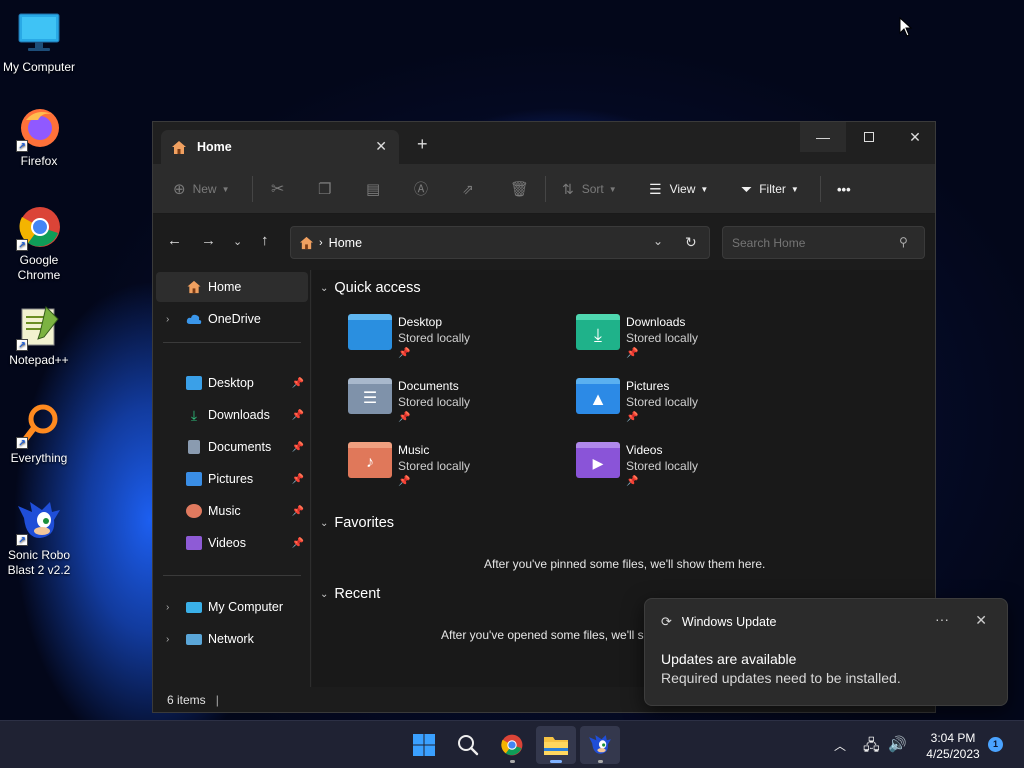 This screenshot has width=1024, height=768. Describe the element at coordinates (995, 744) in the screenshot. I see `notification-center-badge: 1` at that location.